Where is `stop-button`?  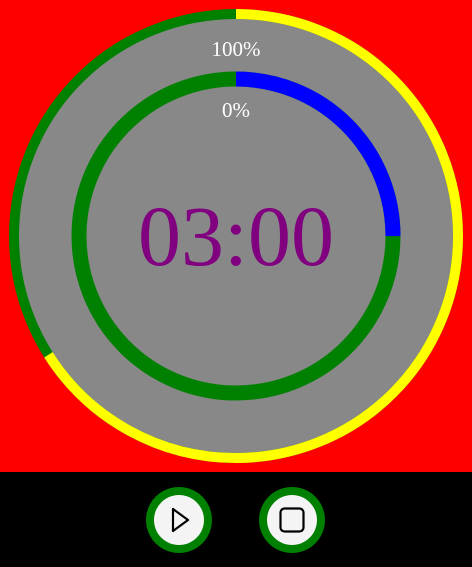
stop-button is located at coordinates (292, 520).